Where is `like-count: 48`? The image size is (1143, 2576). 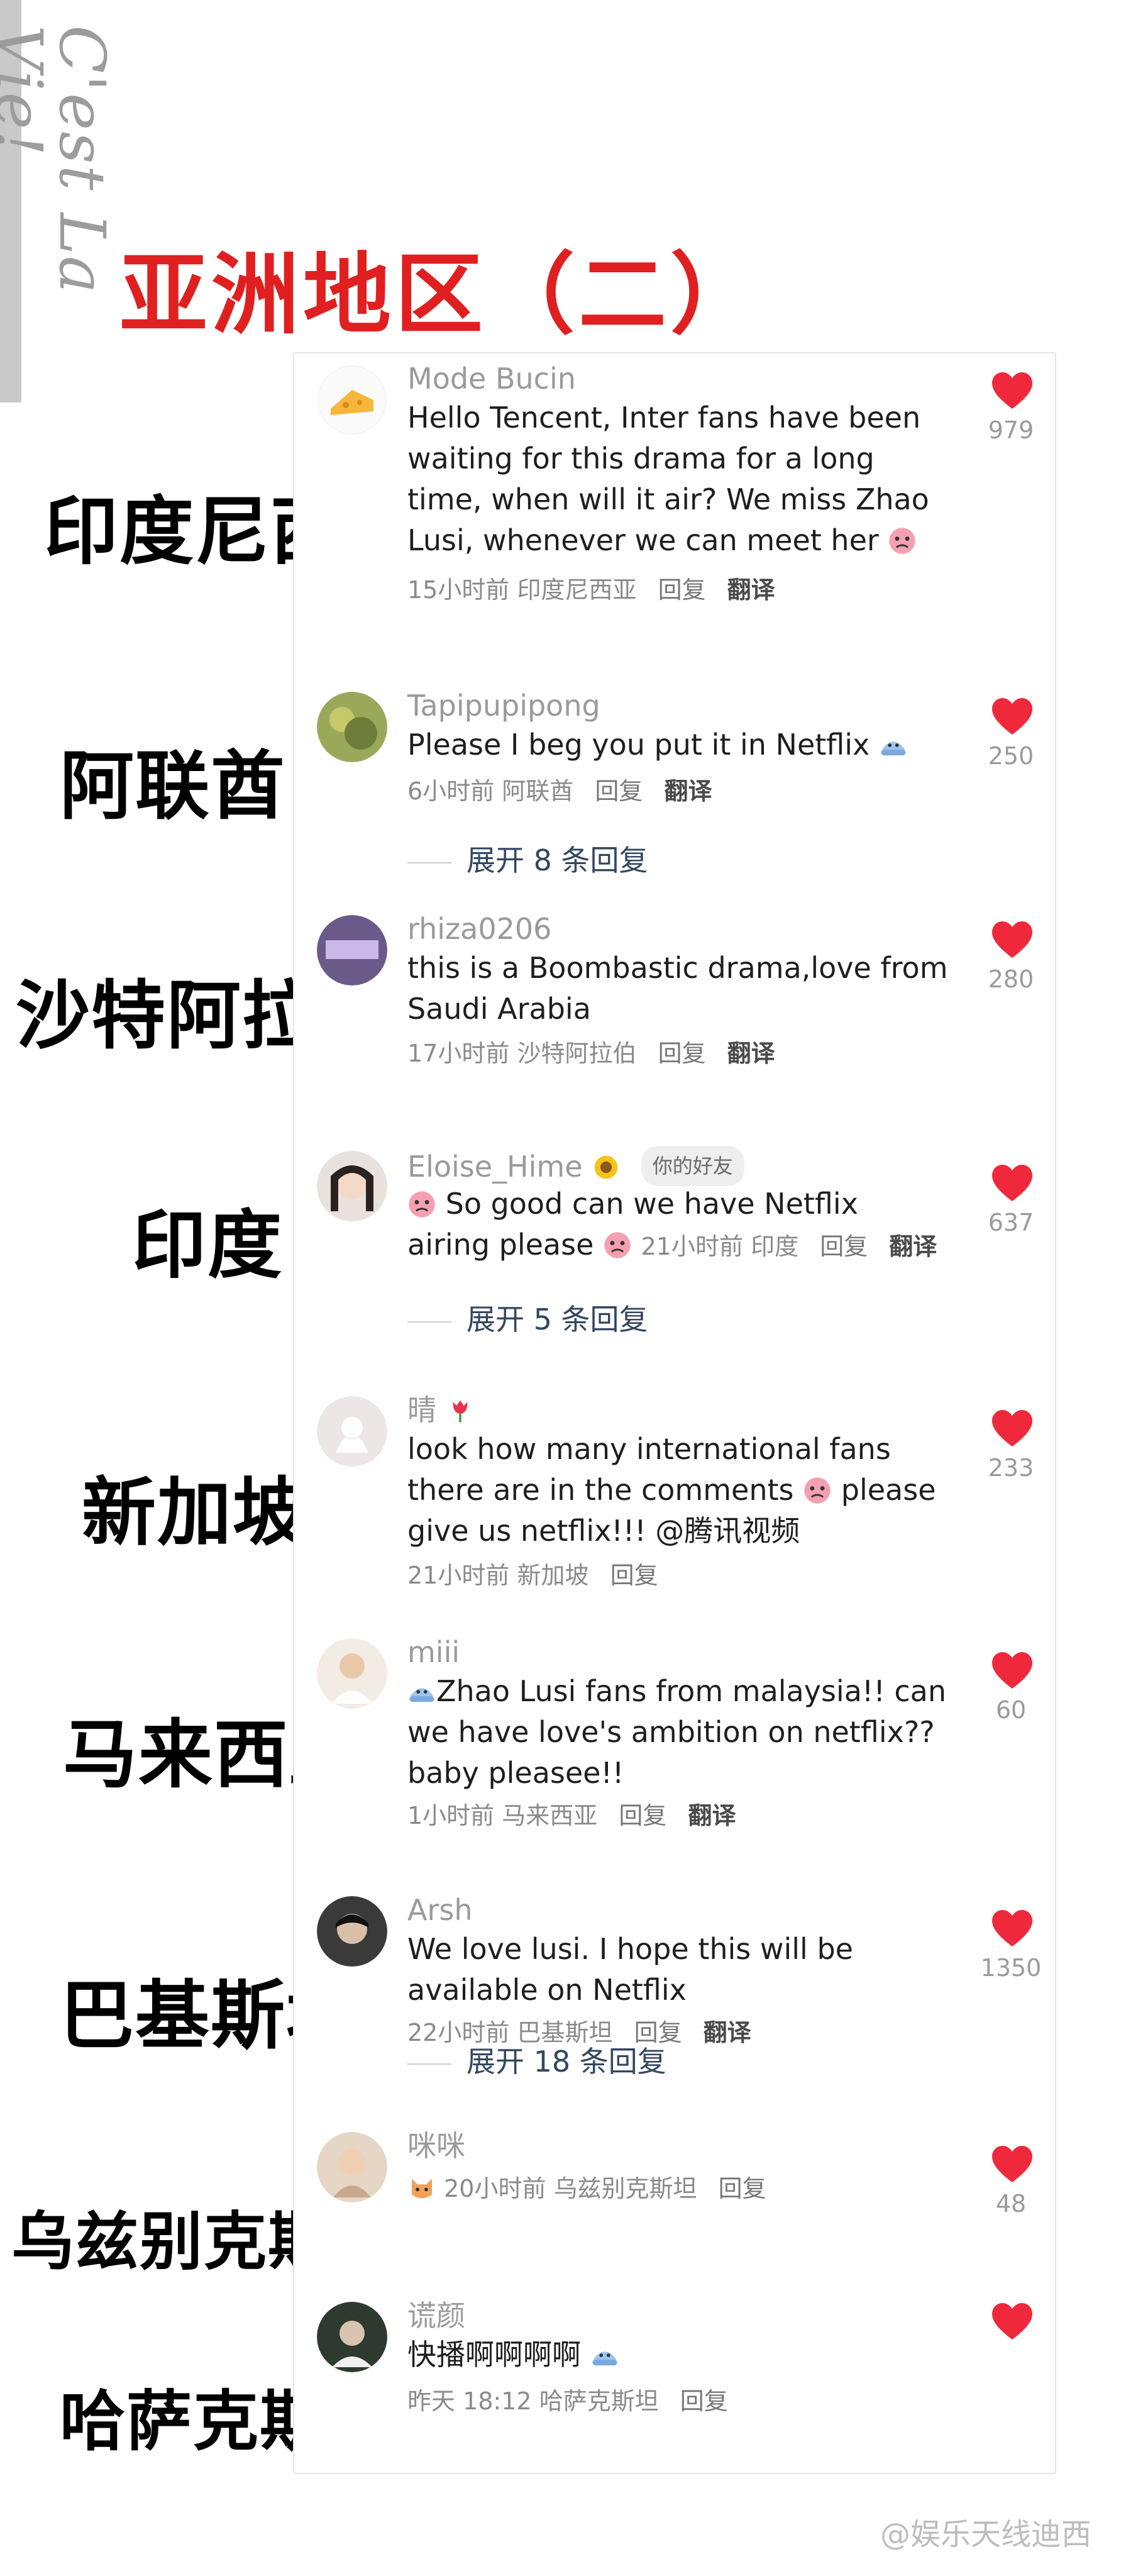
like-count: 48 is located at coordinates (1011, 2204).